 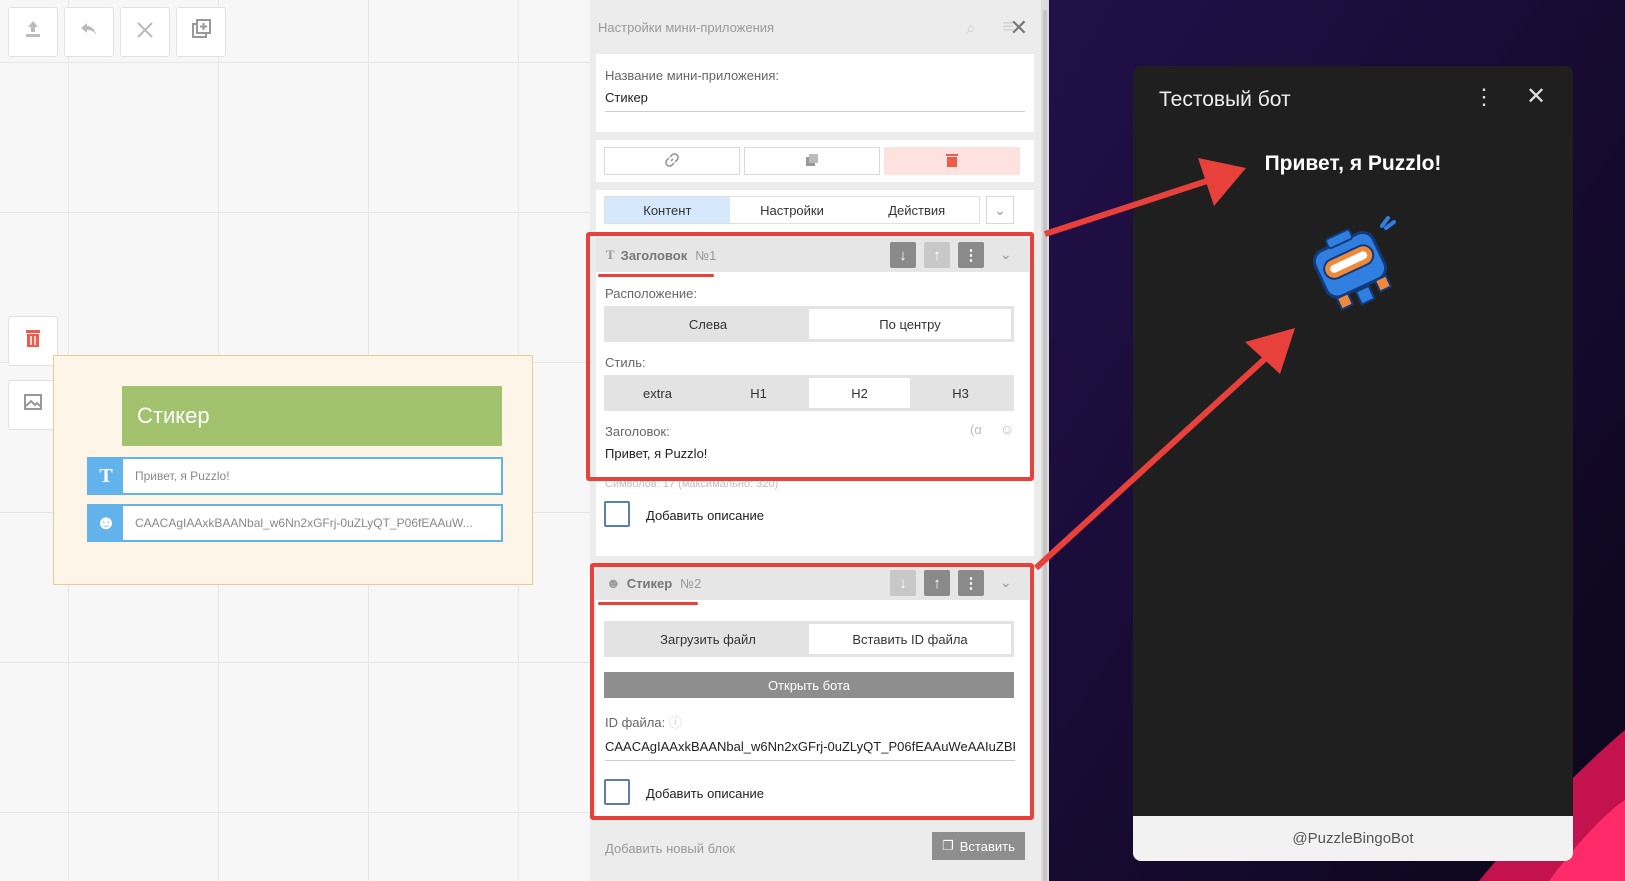 I want to click on add-block-label: Добавить новый блок, so click(x=670, y=848).